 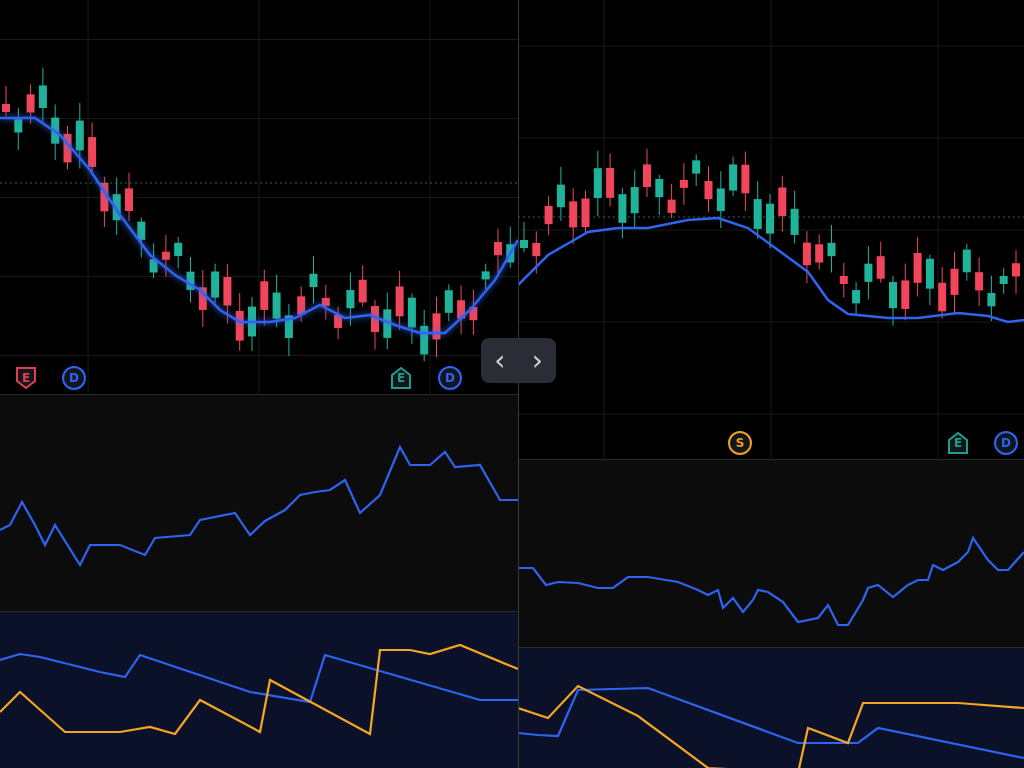 I want to click on previous-button: ‹, so click(x=500, y=360).